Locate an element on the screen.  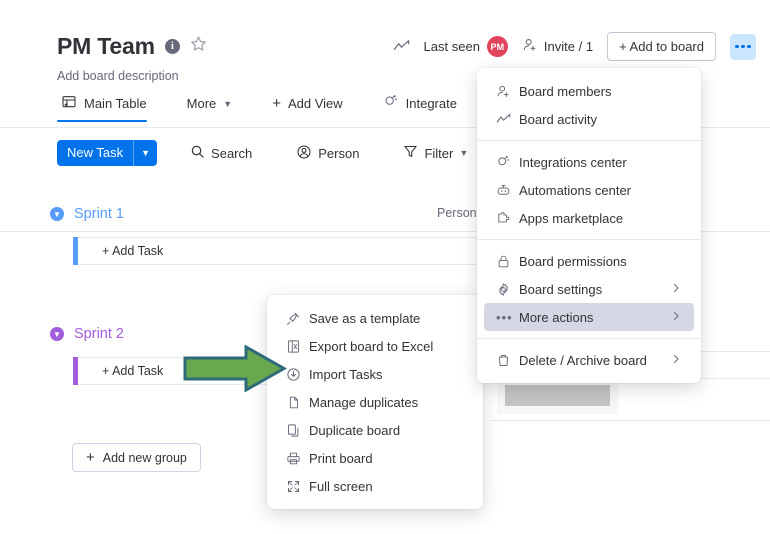
menu-item-label: Integrations center is located at coordinates (573, 162).